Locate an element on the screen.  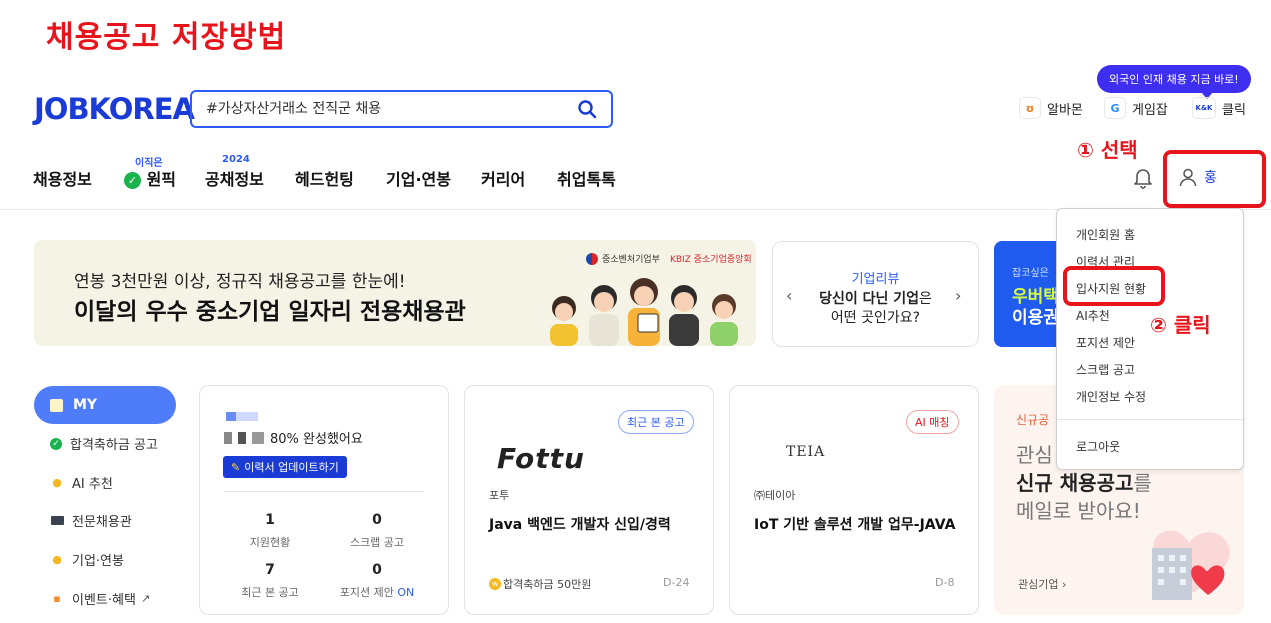
company-logo-teia: TEIA is located at coordinates (806, 452).